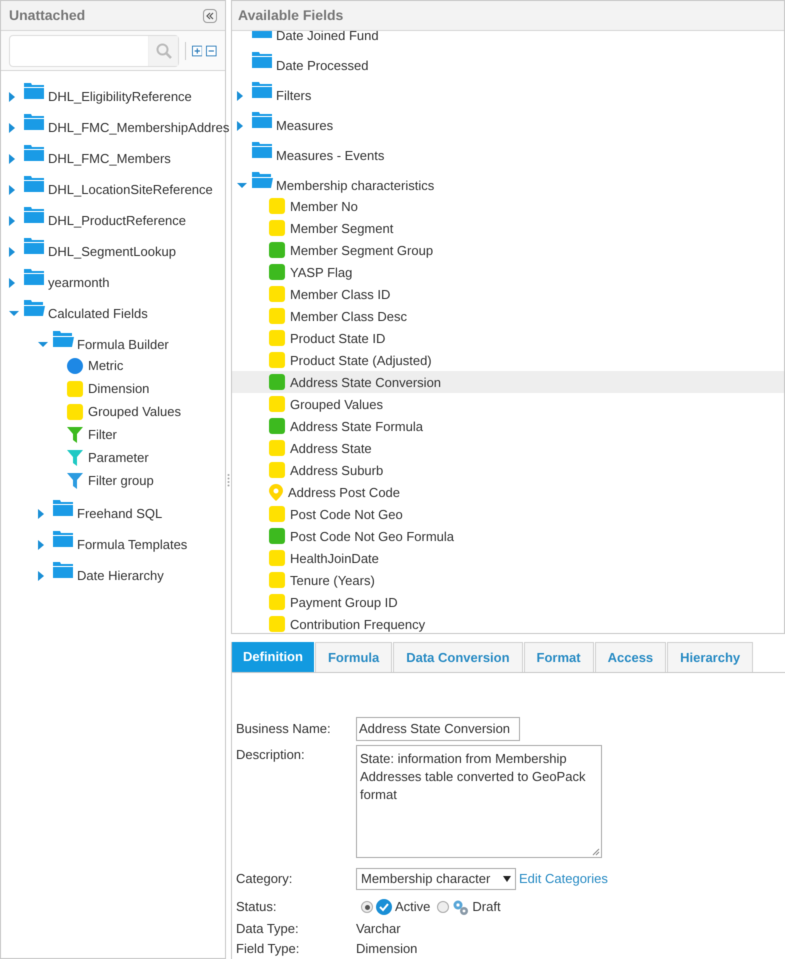 Image resolution: width=785 pixels, height=959 pixels. What do you see at coordinates (268, 929) in the screenshot?
I see `field-label: Data Type:` at bounding box center [268, 929].